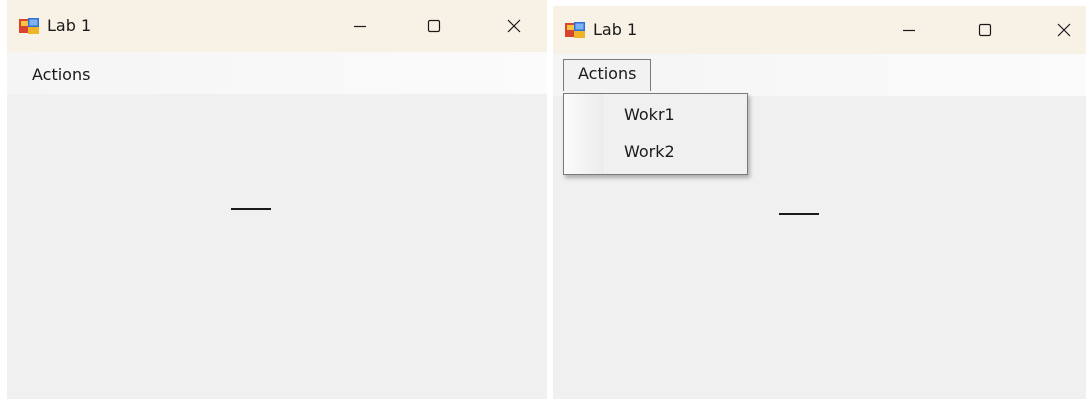  Describe the element at coordinates (607, 75) in the screenshot. I see `menu-actions-open: Actions` at that location.